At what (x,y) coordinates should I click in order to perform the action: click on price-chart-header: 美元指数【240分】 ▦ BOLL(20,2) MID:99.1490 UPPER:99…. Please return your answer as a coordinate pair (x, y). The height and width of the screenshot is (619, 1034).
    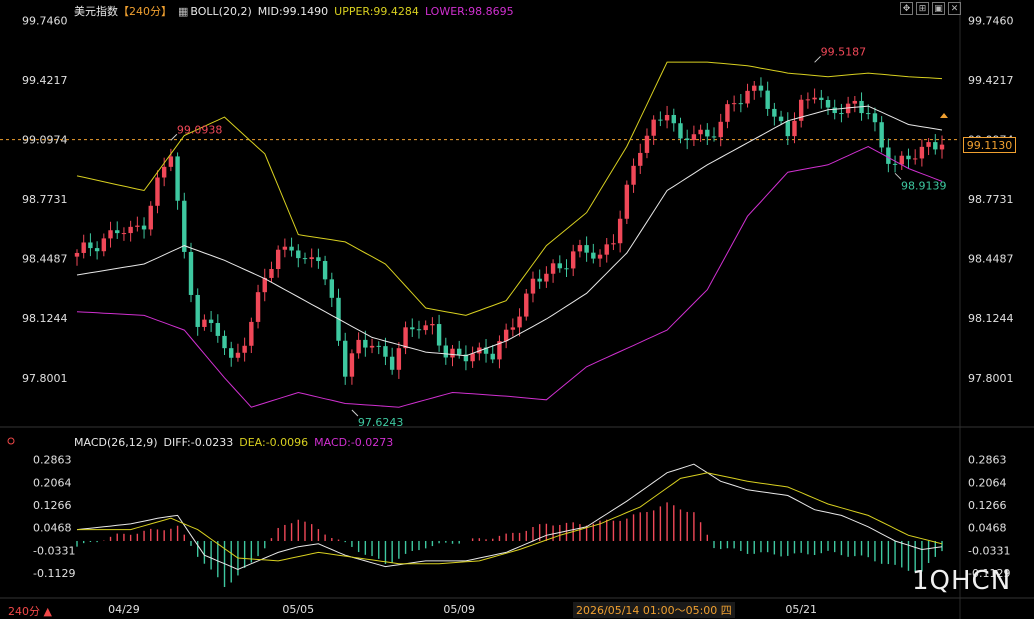
    Looking at the image, I should click on (297, 11).